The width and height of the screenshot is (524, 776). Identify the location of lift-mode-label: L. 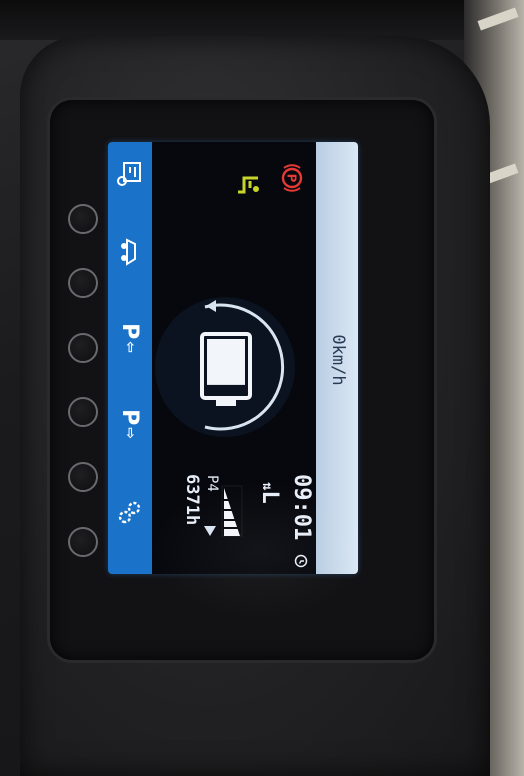
(269, 497).